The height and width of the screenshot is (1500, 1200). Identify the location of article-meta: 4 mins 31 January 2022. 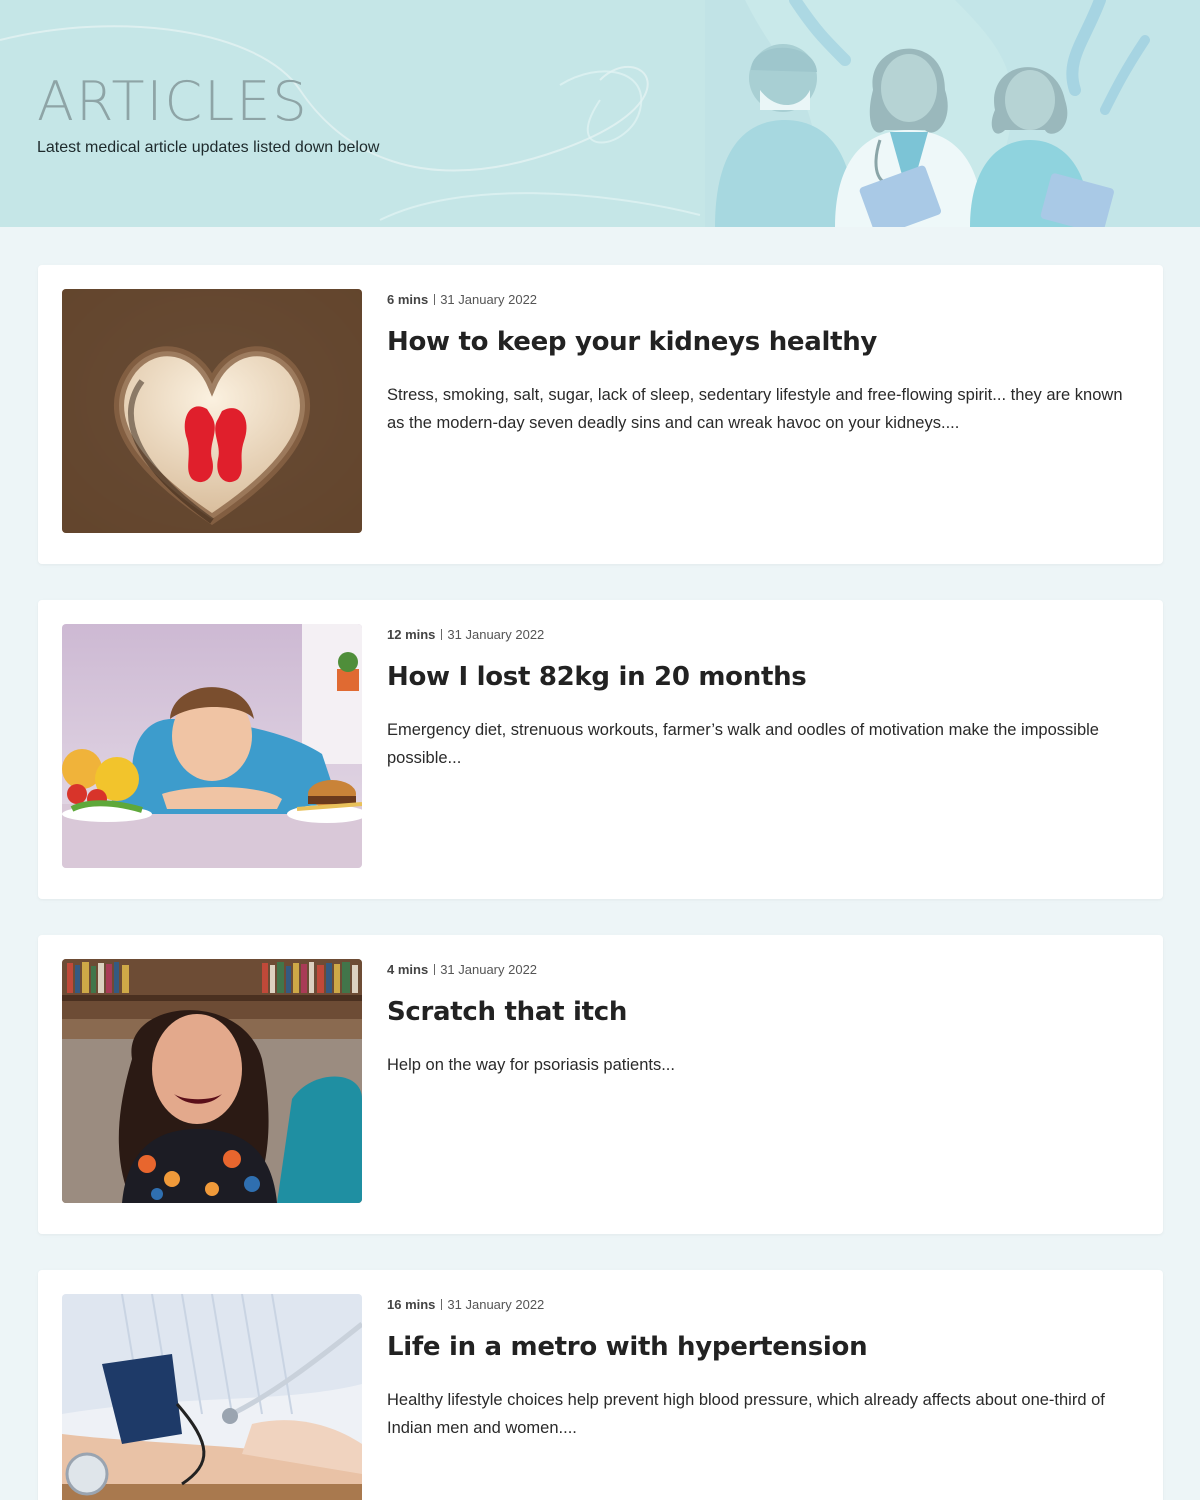
(462, 969).